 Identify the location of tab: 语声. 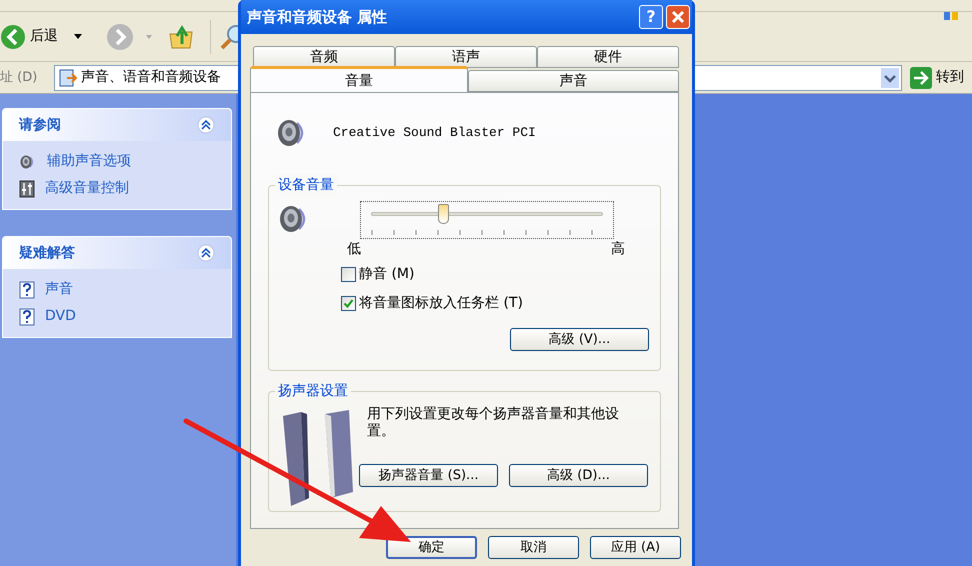
(466, 57).